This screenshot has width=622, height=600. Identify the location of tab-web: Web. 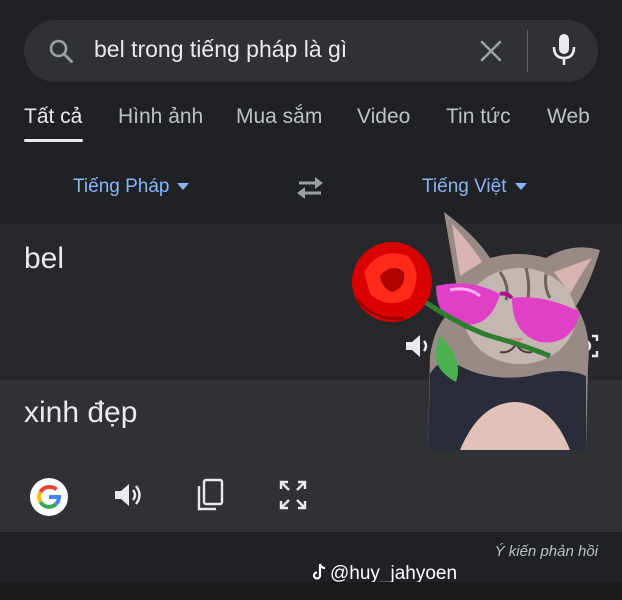
(568, 117).